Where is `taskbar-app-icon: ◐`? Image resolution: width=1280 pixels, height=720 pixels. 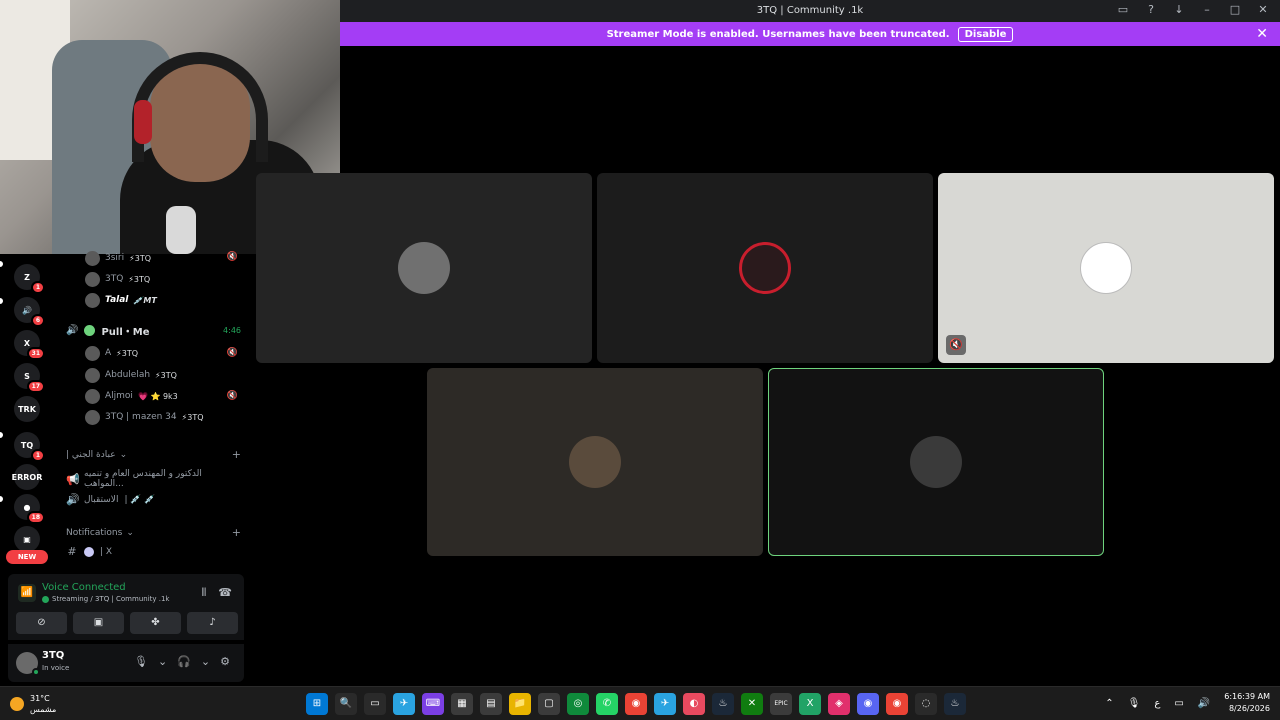 taskbar-app-icon: ◐ is located at coordinates (694, 704).